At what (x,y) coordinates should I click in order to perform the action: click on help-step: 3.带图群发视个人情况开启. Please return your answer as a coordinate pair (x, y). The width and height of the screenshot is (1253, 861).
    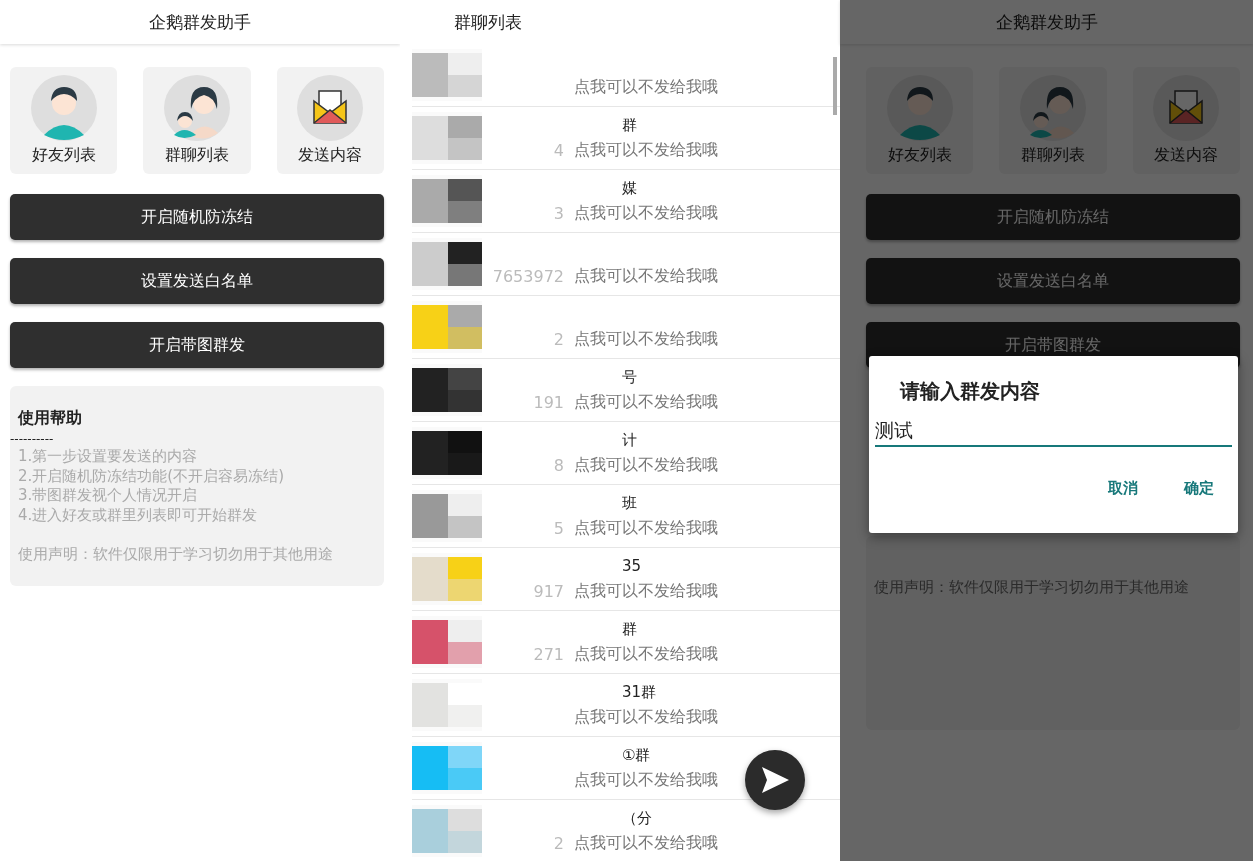
    Looking at the image, I should click on (197, 496).